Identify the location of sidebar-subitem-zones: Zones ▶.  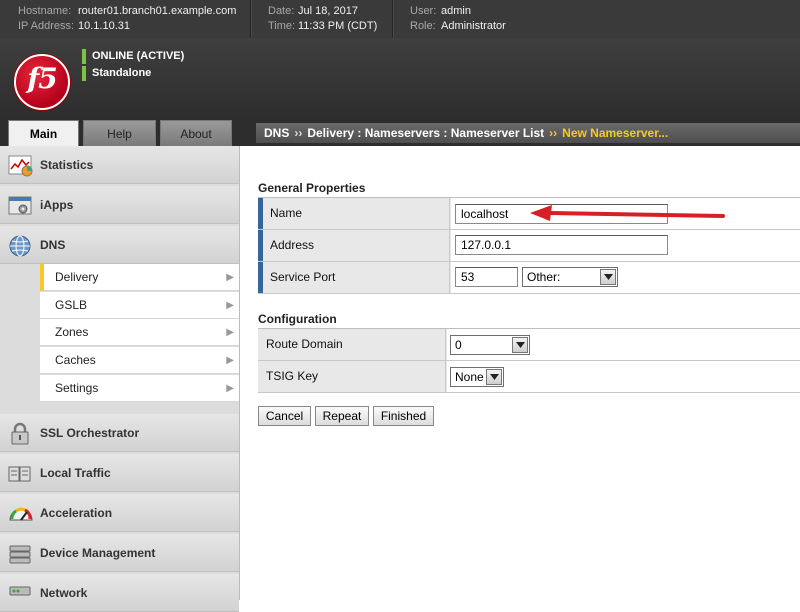
(139, 332).